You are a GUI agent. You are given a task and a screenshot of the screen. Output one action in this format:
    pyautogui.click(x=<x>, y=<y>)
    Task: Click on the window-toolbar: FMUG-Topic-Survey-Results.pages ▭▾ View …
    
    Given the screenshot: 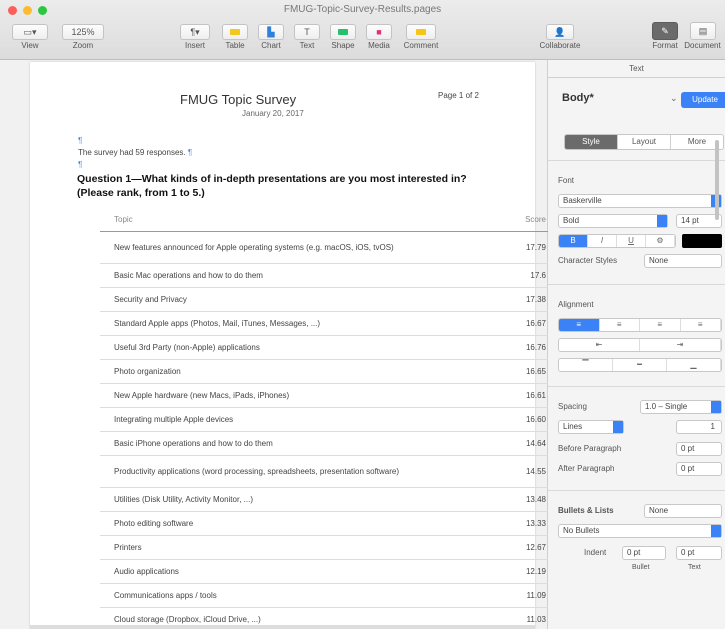 What is the action you would take?
    pyautogui.click(x=362, y=30)
    